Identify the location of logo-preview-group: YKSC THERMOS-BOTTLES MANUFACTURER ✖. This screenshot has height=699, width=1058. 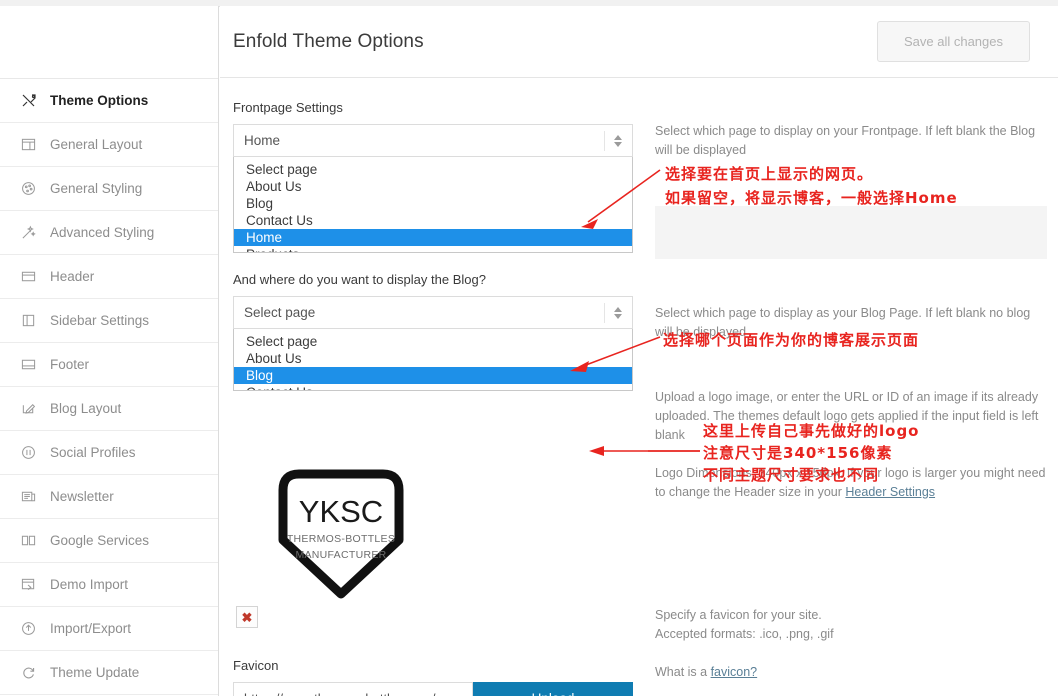
(433, 544).